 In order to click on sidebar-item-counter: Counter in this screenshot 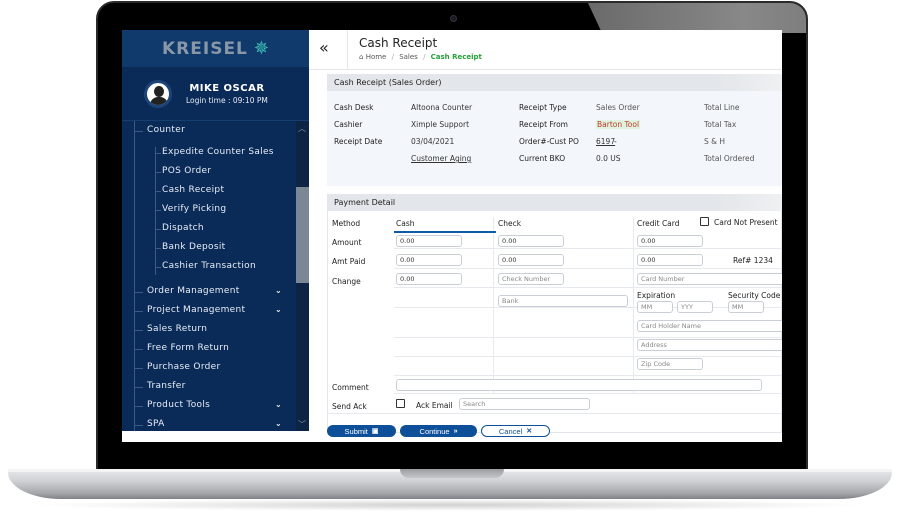, I will do `click(159, 130)`.